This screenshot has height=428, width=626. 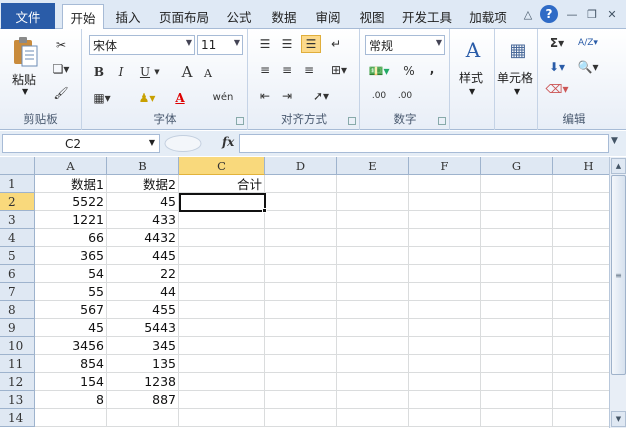 I want to click on align-right-icon: ≡, so click(x=309, y=70).